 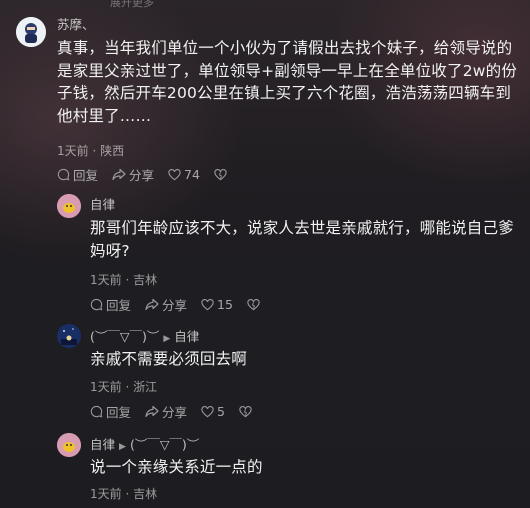 I want to click on reply-actions: 回复 分享 5, so click(x=179, y=411).